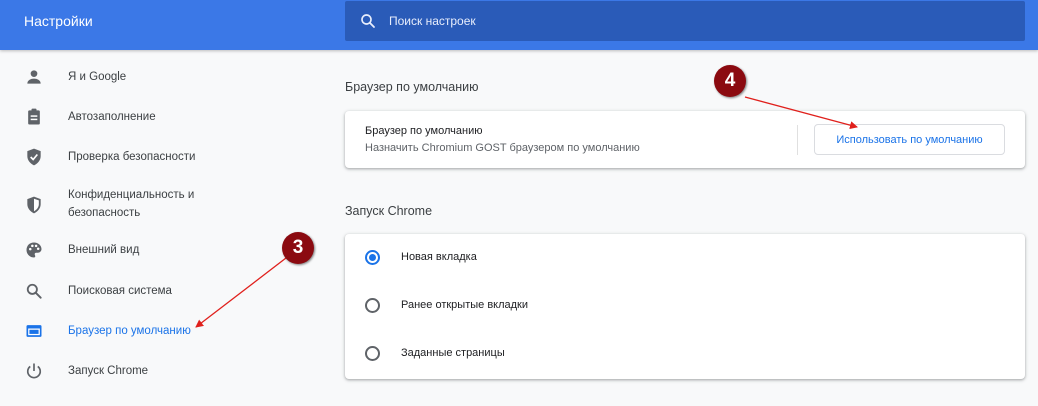 The width and height of the screenshot is (1038, 406). Describe the element at coordinates (909, 139) in the screenshot. I see `make-default-button: Использовать по умолчанию` at that location.